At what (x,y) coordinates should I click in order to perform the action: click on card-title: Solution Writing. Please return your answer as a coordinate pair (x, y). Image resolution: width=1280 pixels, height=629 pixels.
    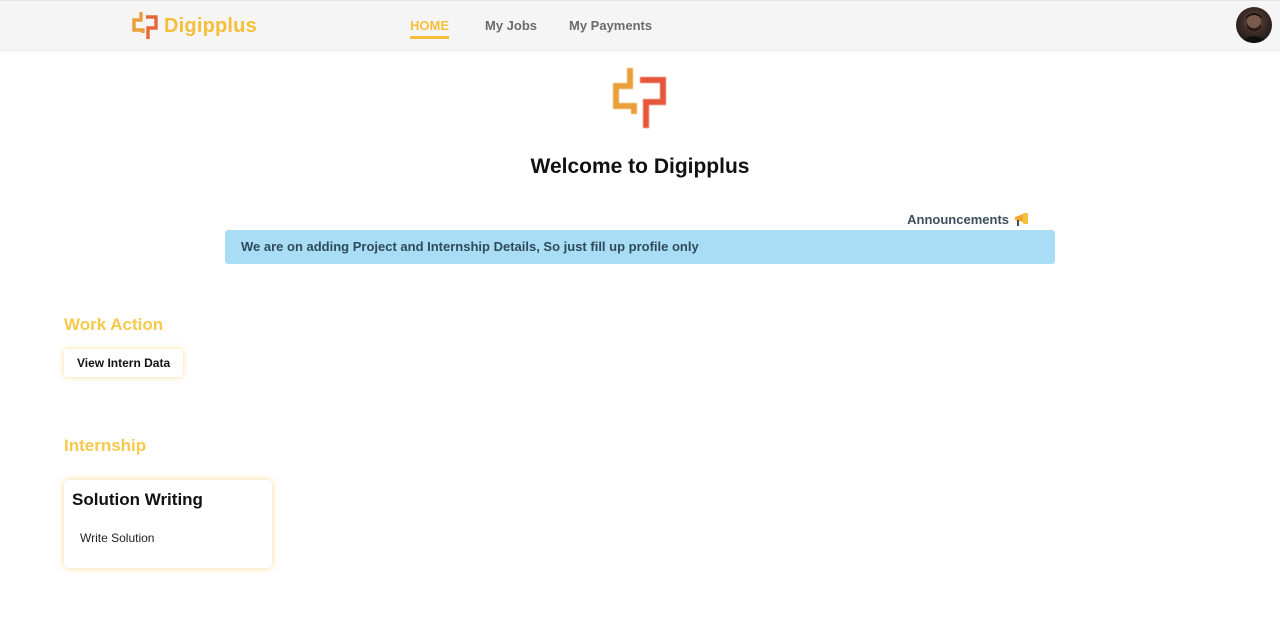
    Looking at the image, I should click on (137, 499).